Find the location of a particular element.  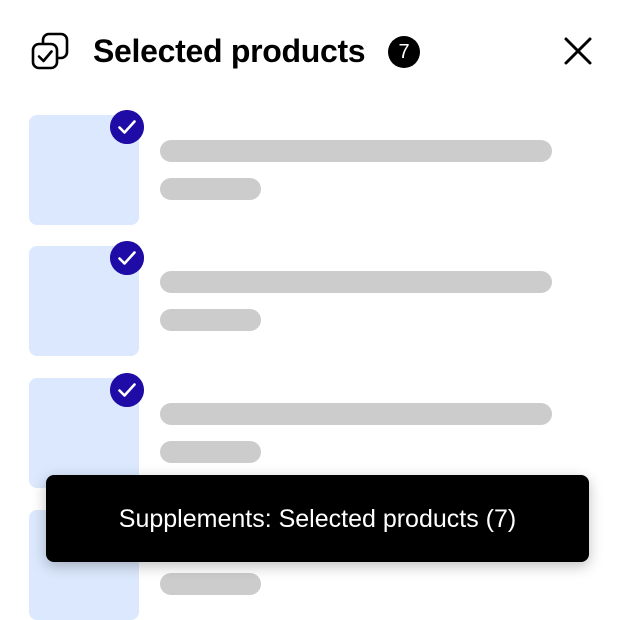

toast-message: Supplements: Selected products (7) is located at coordinates (317, 518).